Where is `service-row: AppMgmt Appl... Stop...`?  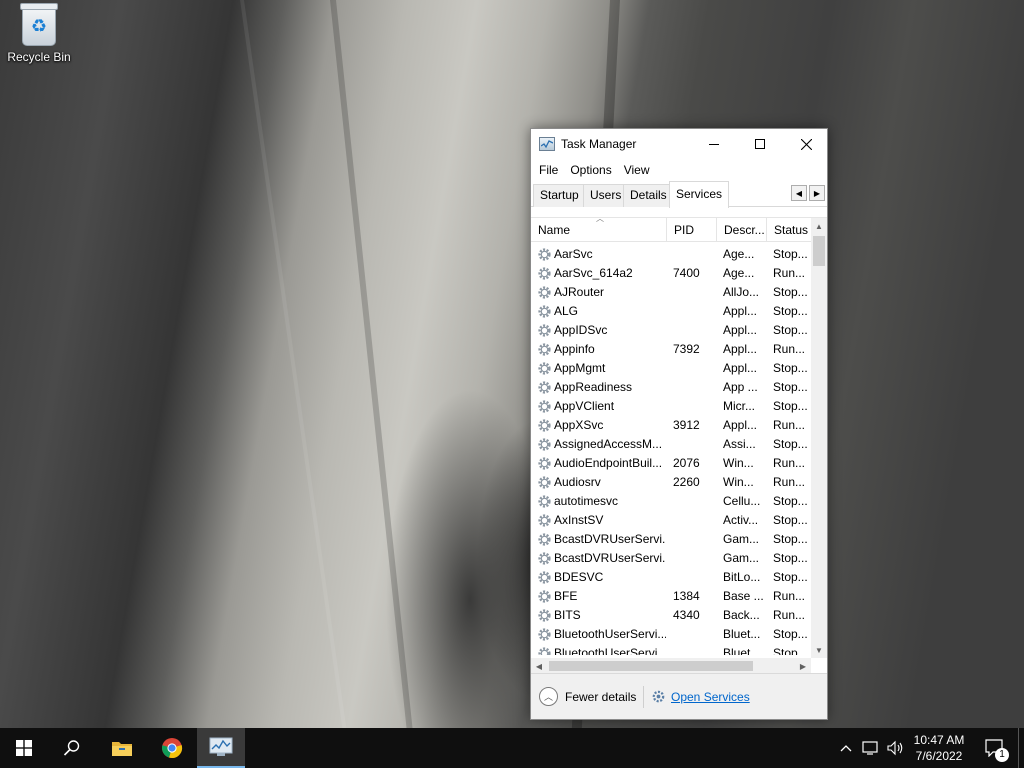
service-row: AppMgmt Appl... Stop... is located at coordinates (671, 368).